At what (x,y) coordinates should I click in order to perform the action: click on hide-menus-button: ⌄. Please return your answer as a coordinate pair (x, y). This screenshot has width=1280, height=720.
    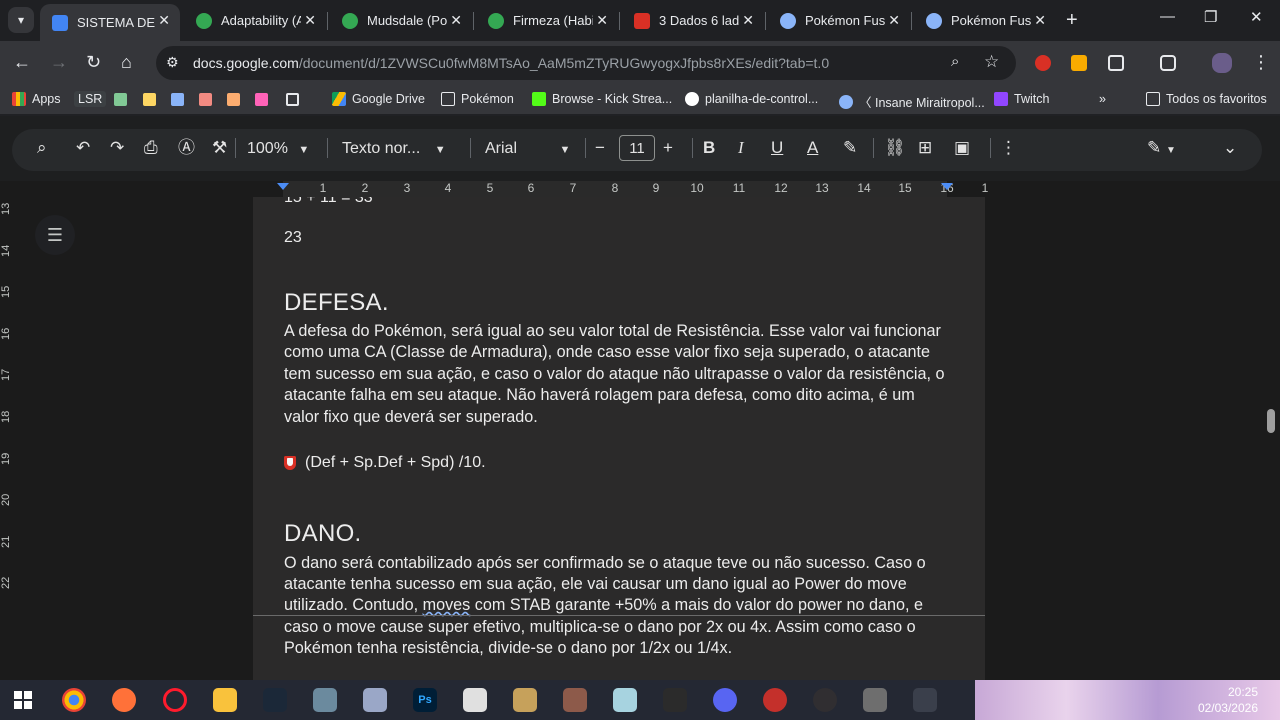
    Looking at the image, I should click on (1230, 148).